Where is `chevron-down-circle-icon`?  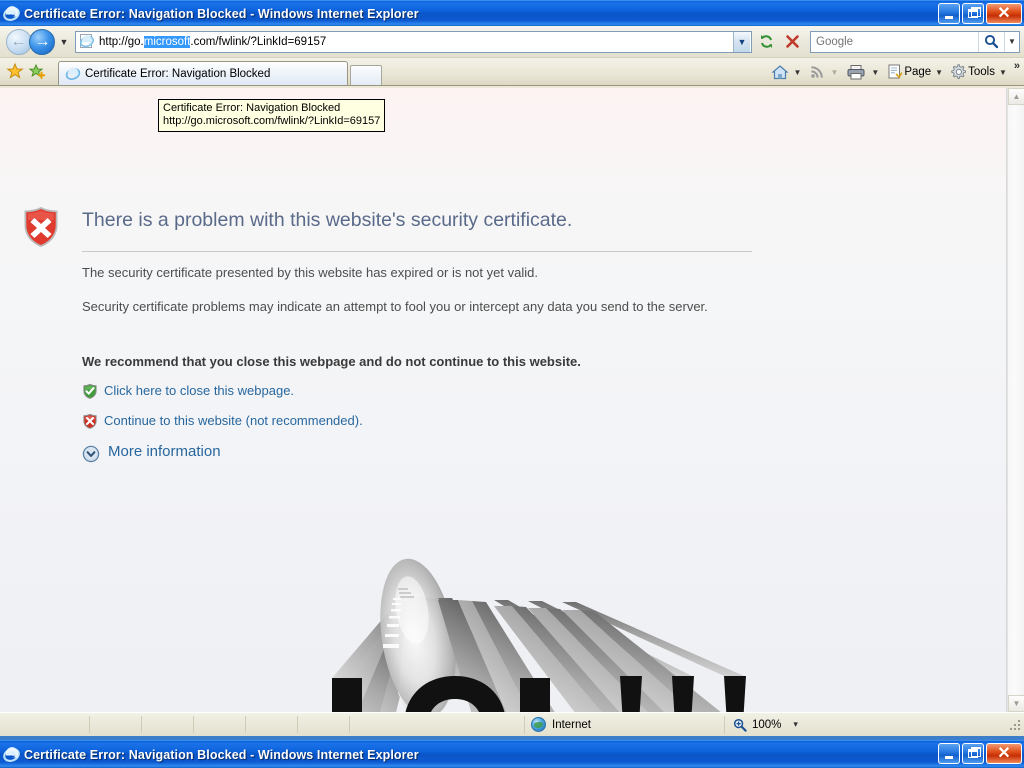 chevron-down-circle-icon is located at coordinates (91, 454).